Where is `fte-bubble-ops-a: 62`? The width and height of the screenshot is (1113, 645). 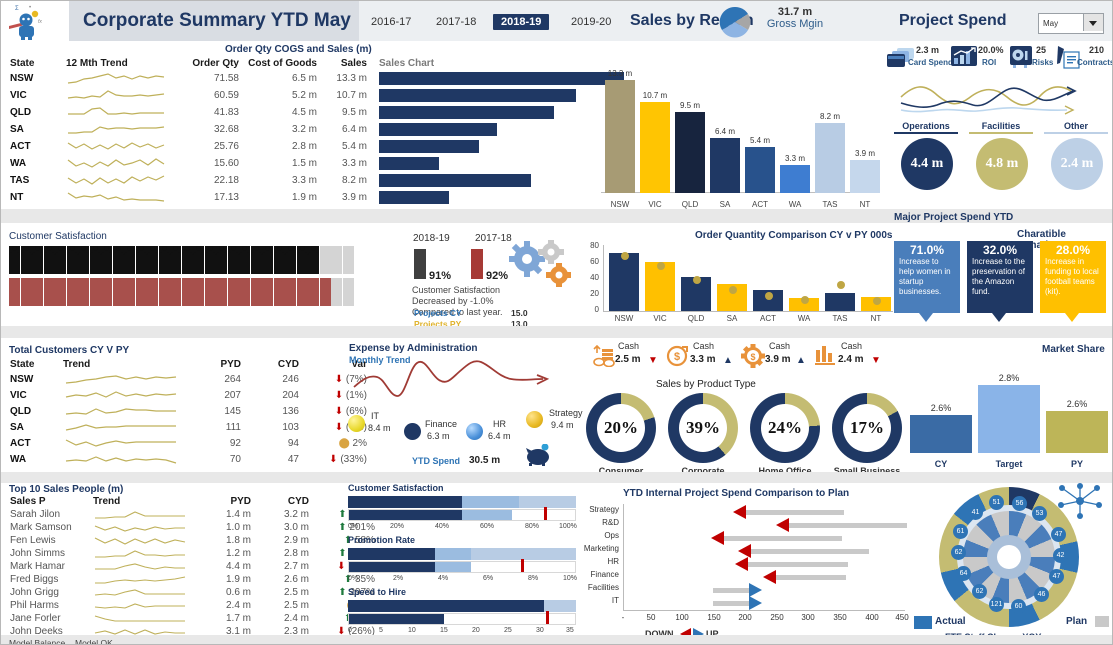
fte-bubble-ops-a: 62 is located at coordinates (958, 552).